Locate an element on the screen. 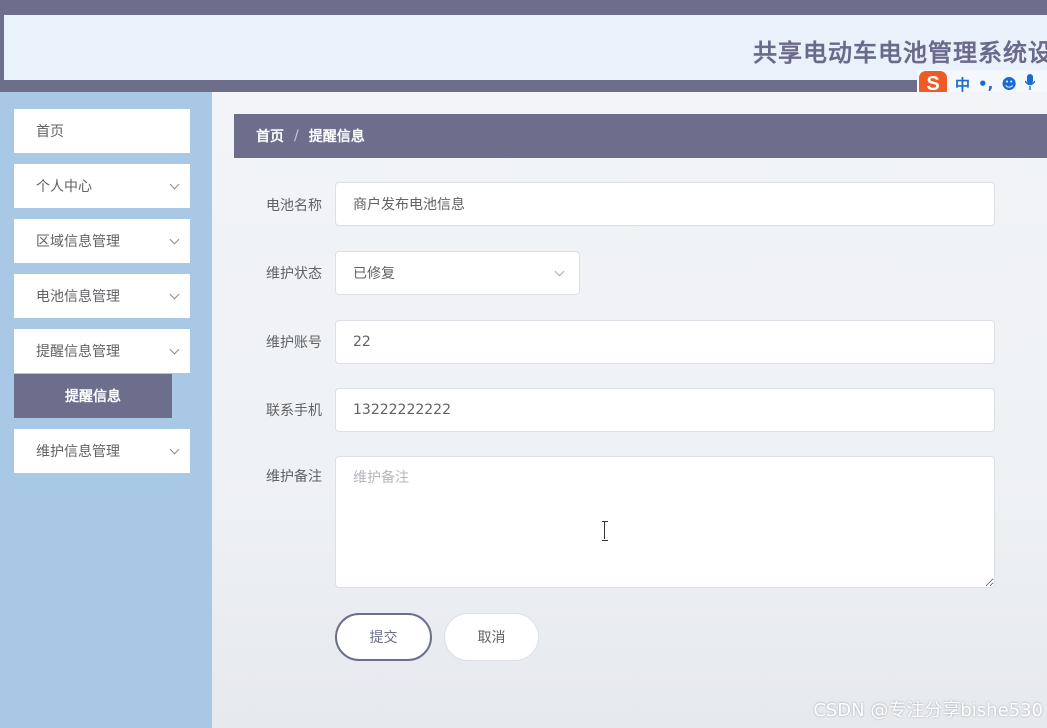 This screenshot has height=728, width=1047. sidebar-subitem-reminder-info: 提醒信息 is located at coordinates (93, 396).